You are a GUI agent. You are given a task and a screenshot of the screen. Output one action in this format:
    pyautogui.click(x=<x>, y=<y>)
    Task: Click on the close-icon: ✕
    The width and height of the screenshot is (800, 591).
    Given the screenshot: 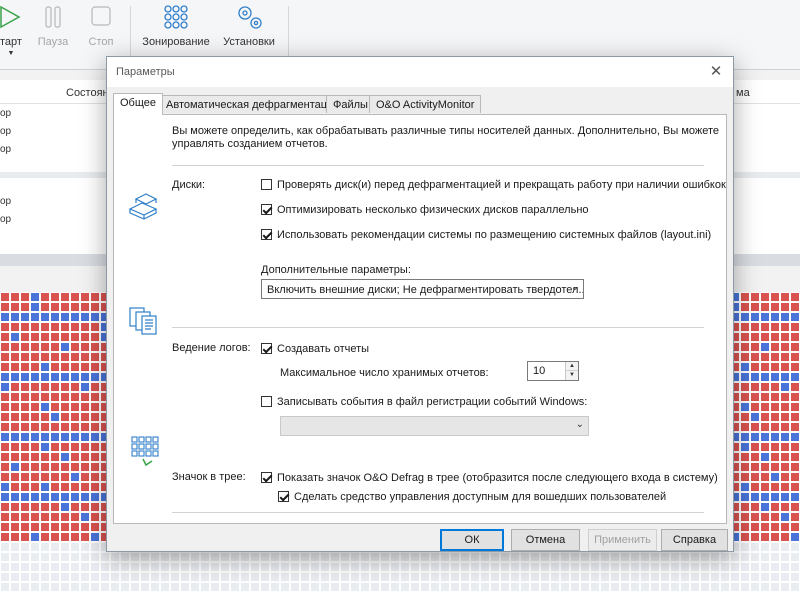 What is the action you would take?
    pyautogui.click(x=716, y=72)
    